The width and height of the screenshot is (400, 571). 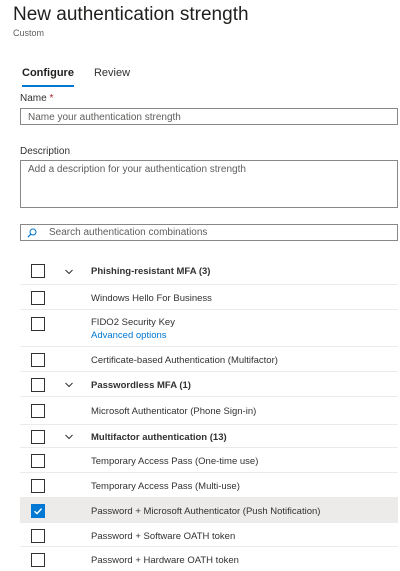 What do you see at coordinates (151, 271) in the screenshot?
I see `group-label: Phishing-resistant MFA (3)` at bounding box center [151, 271].